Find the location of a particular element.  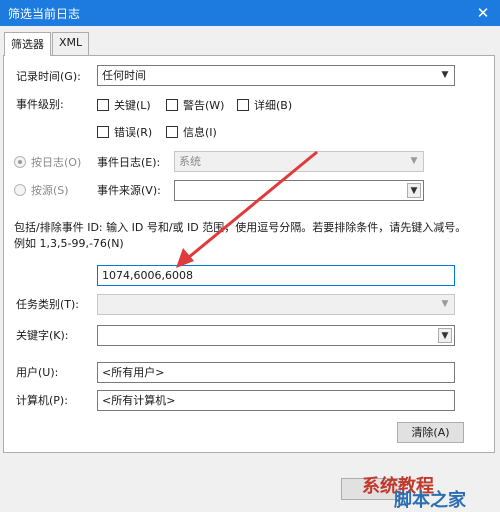

watermark-logo: 系统教程 脚本之家 is located at coordinates (423, 490).